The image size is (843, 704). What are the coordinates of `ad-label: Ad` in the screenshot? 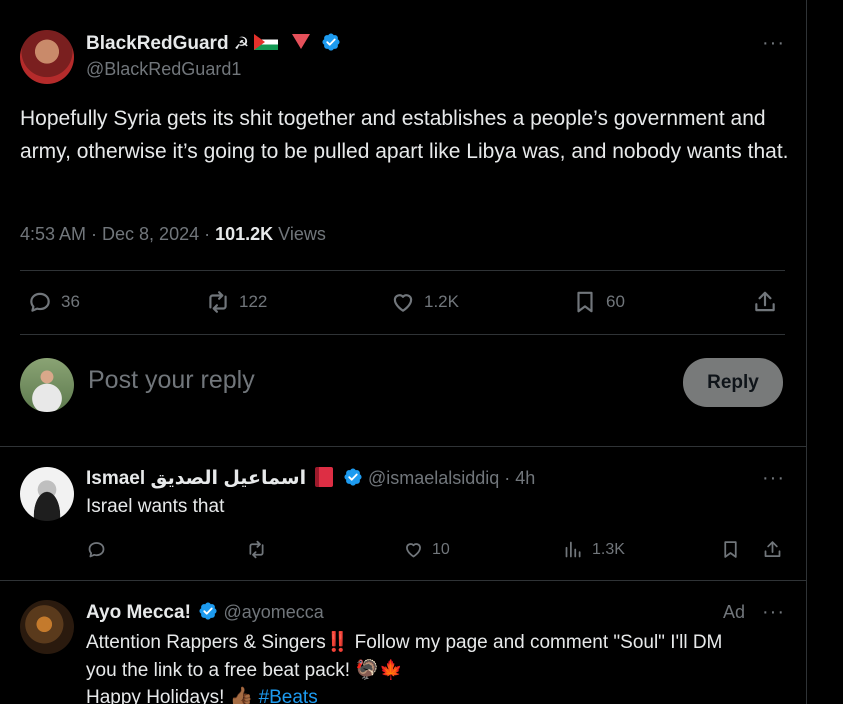 It's located at (734, 612).